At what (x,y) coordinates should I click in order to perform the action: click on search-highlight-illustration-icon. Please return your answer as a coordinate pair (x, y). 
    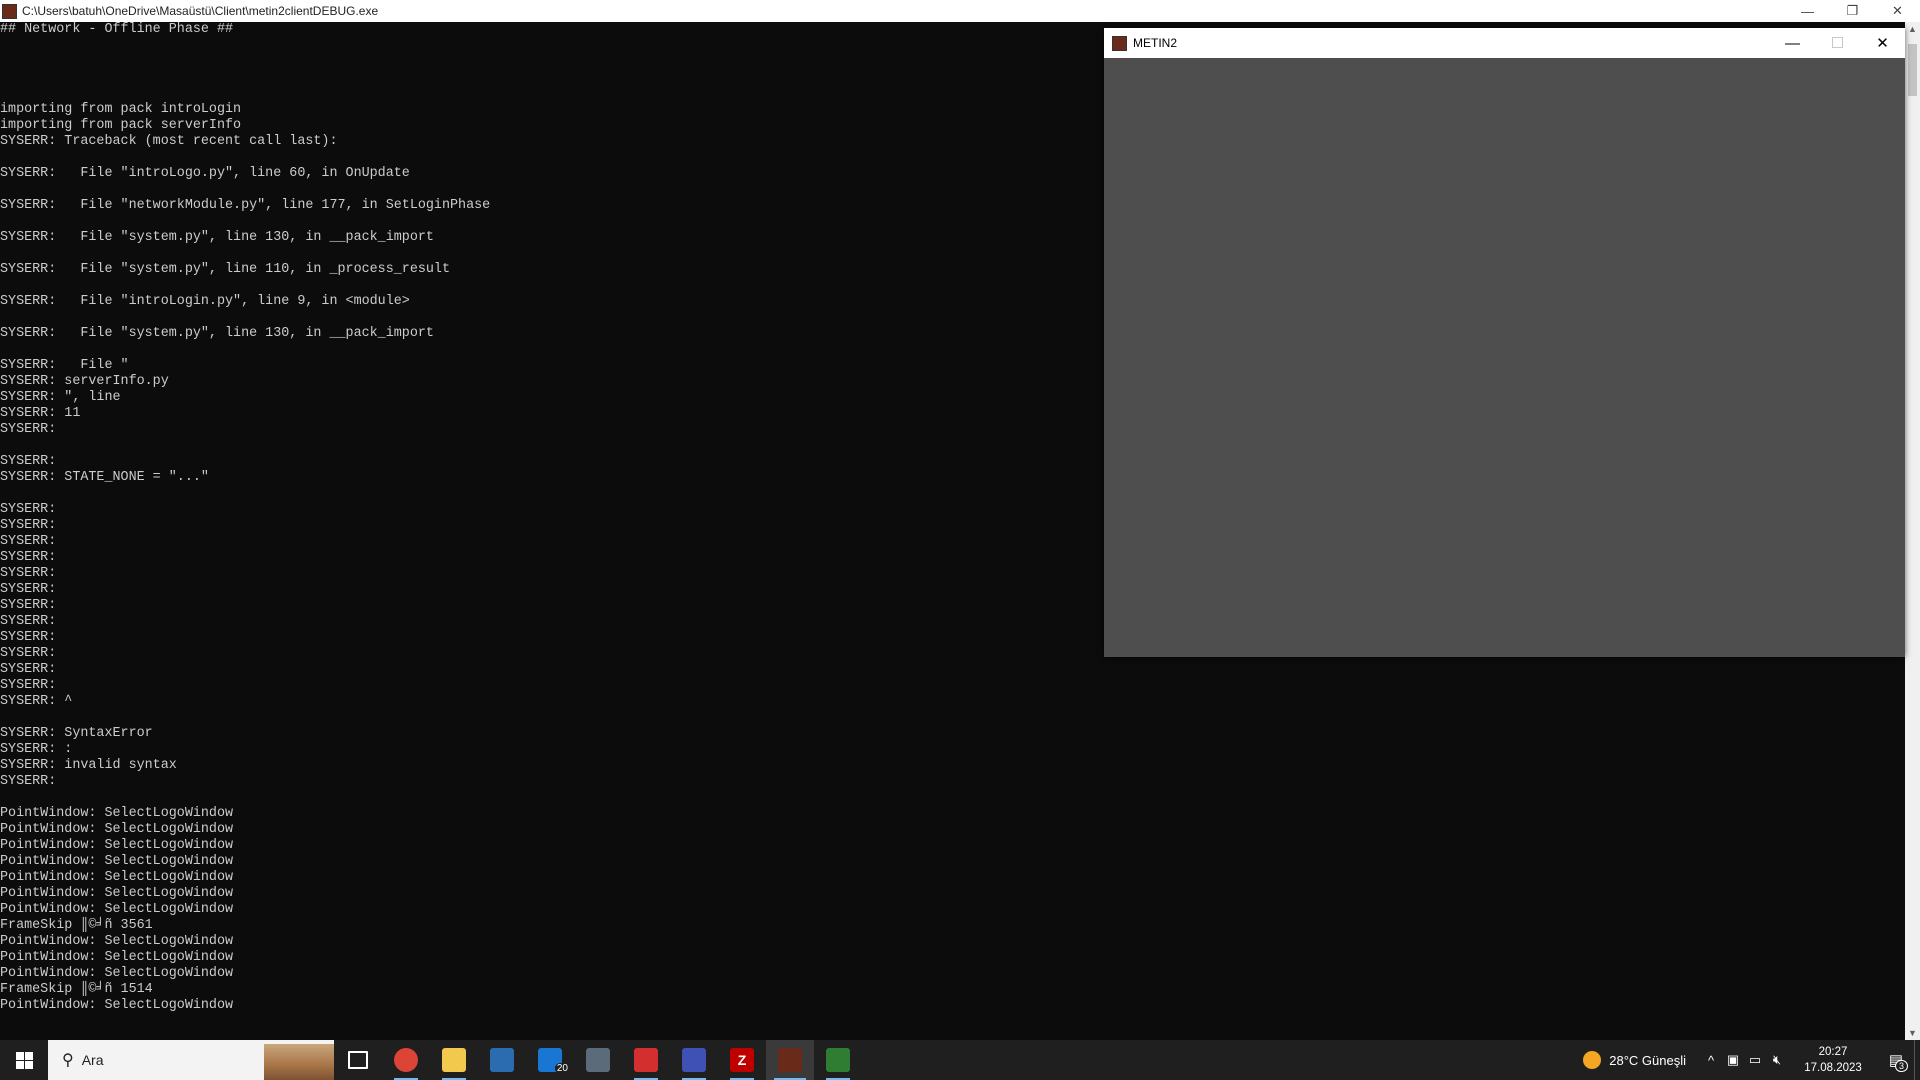
    Looking at the image, I should click on (299, 1062).